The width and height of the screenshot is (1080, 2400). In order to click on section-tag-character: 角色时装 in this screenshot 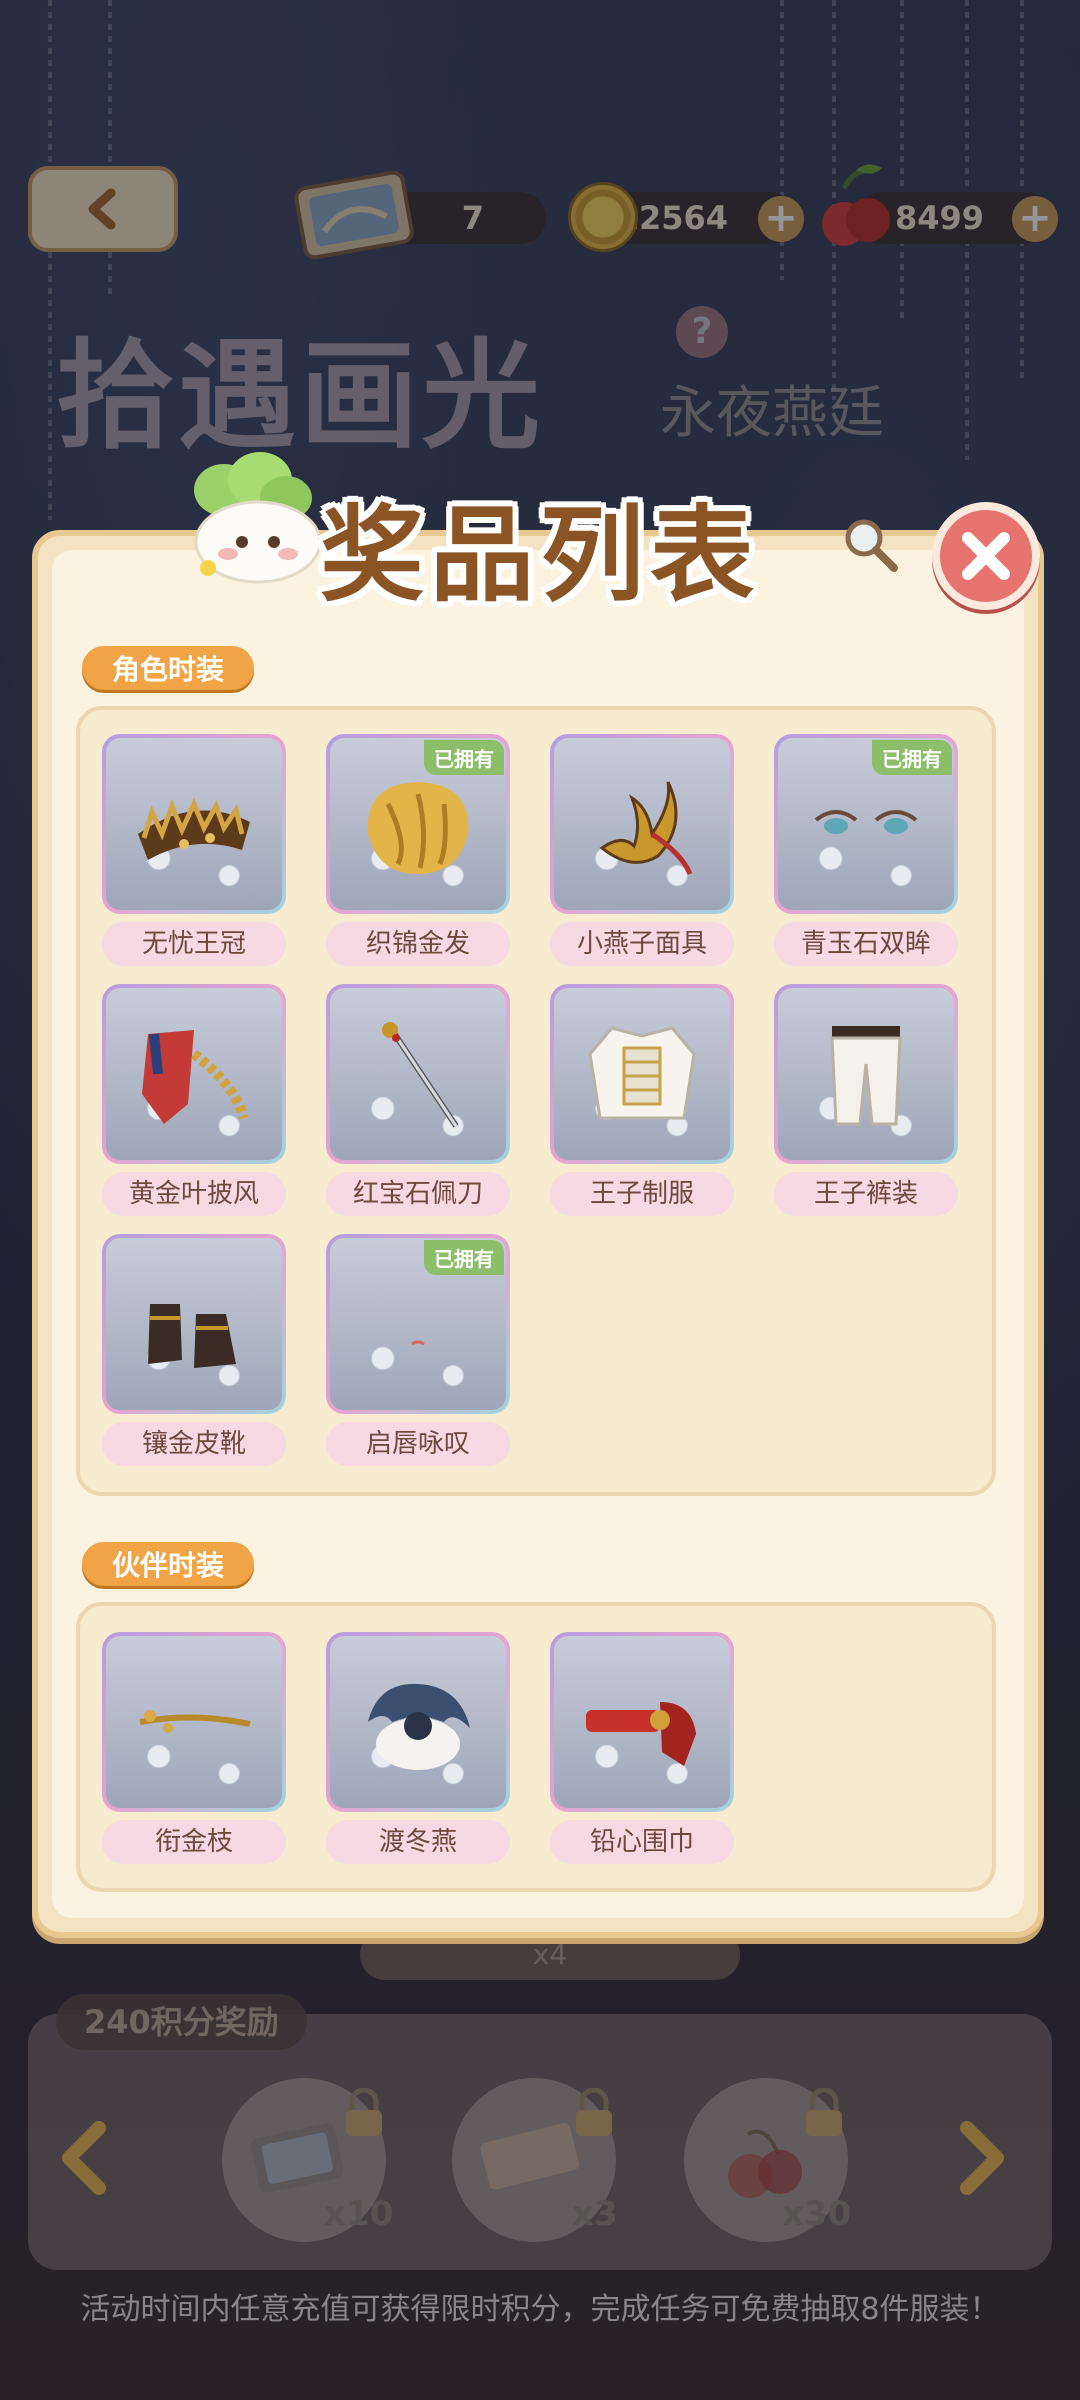, I will do `click(168, 668)`.